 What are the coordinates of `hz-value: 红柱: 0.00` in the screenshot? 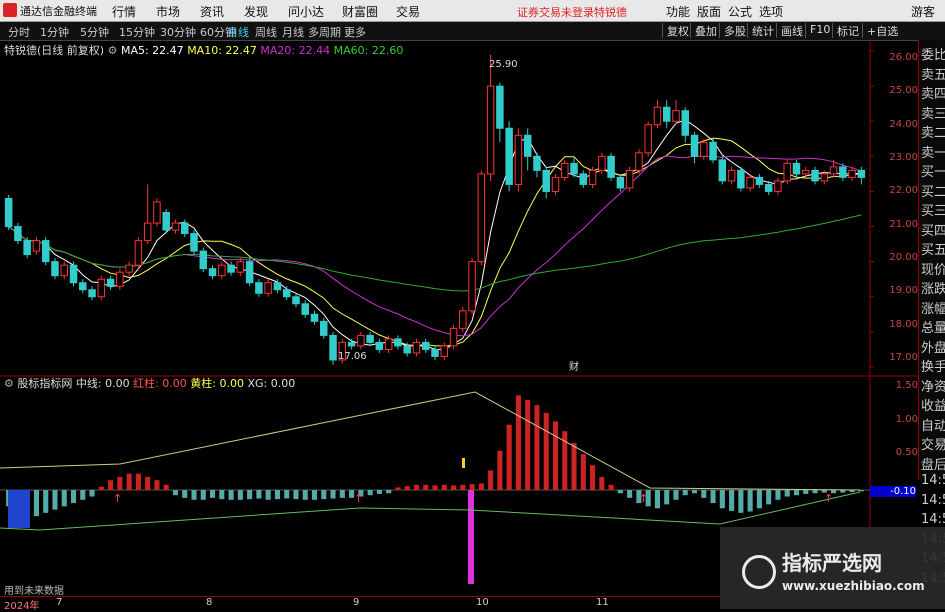 It's located at (160, 383).